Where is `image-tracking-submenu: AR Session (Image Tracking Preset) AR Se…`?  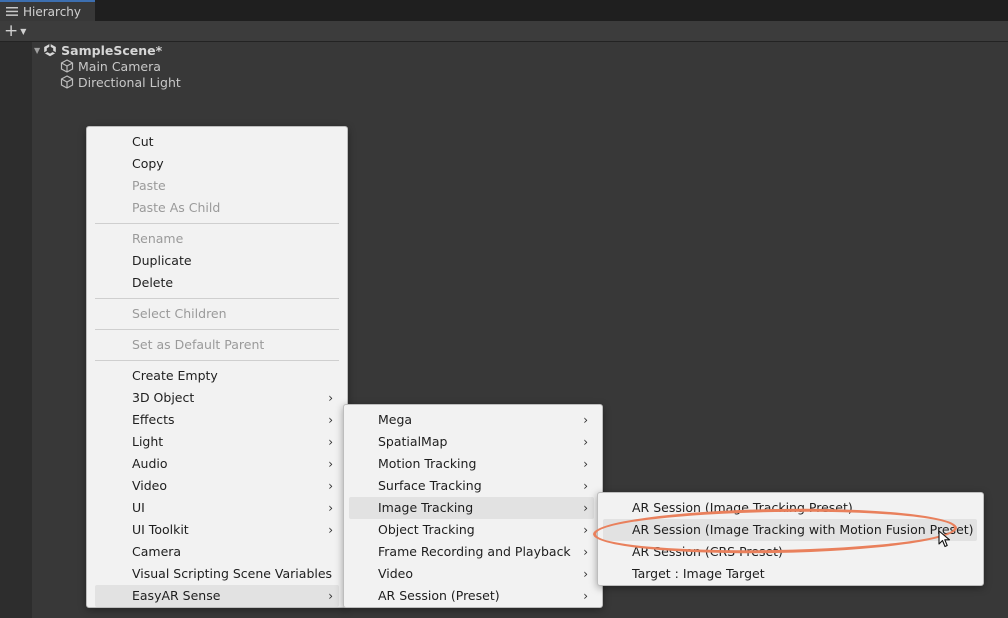
image-tracking-submenu: AR Session (Image Tracking Preset) AR Se… is located at coordinates (790, 539).